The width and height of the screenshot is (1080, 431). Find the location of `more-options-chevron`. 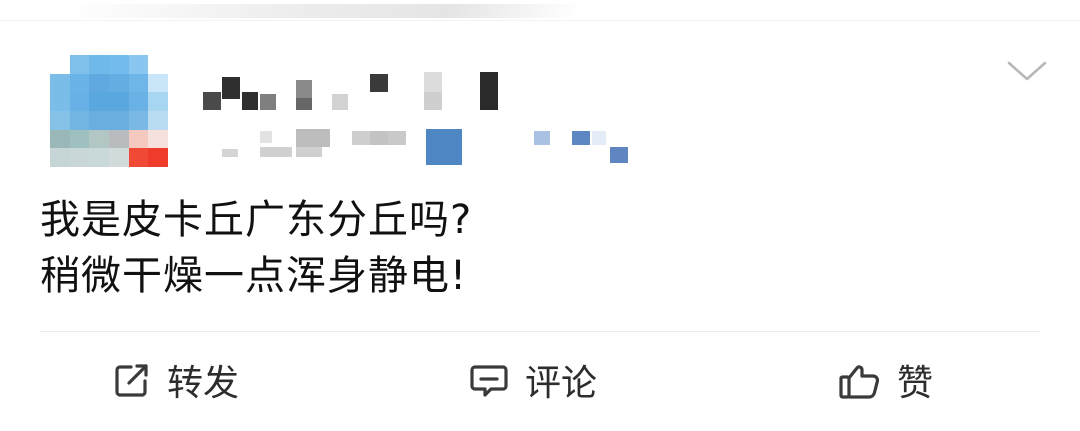

more-options-chevron is located at coordinates (1027, 71).